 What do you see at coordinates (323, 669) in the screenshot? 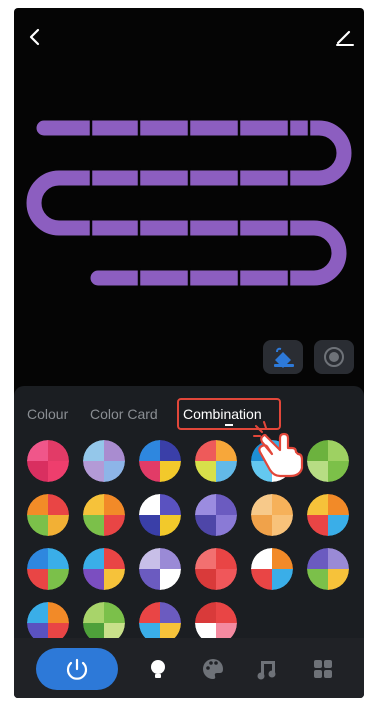
I see `grid-icon` at bounding box center [323, 669].